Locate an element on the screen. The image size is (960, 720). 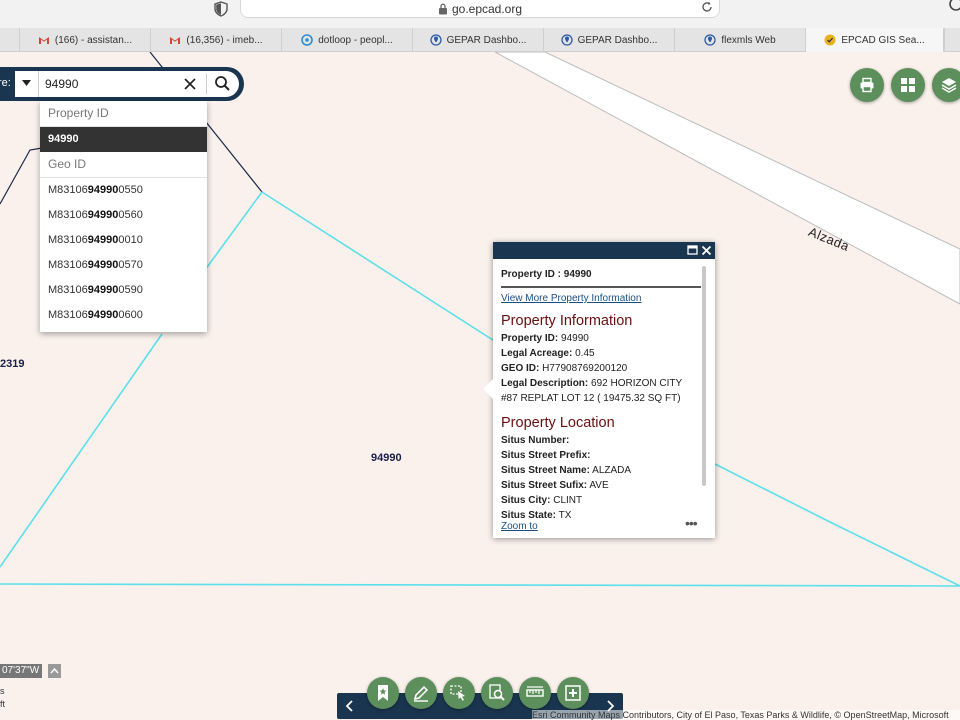
select-cursor-icon is located at coordinates (457, 693).